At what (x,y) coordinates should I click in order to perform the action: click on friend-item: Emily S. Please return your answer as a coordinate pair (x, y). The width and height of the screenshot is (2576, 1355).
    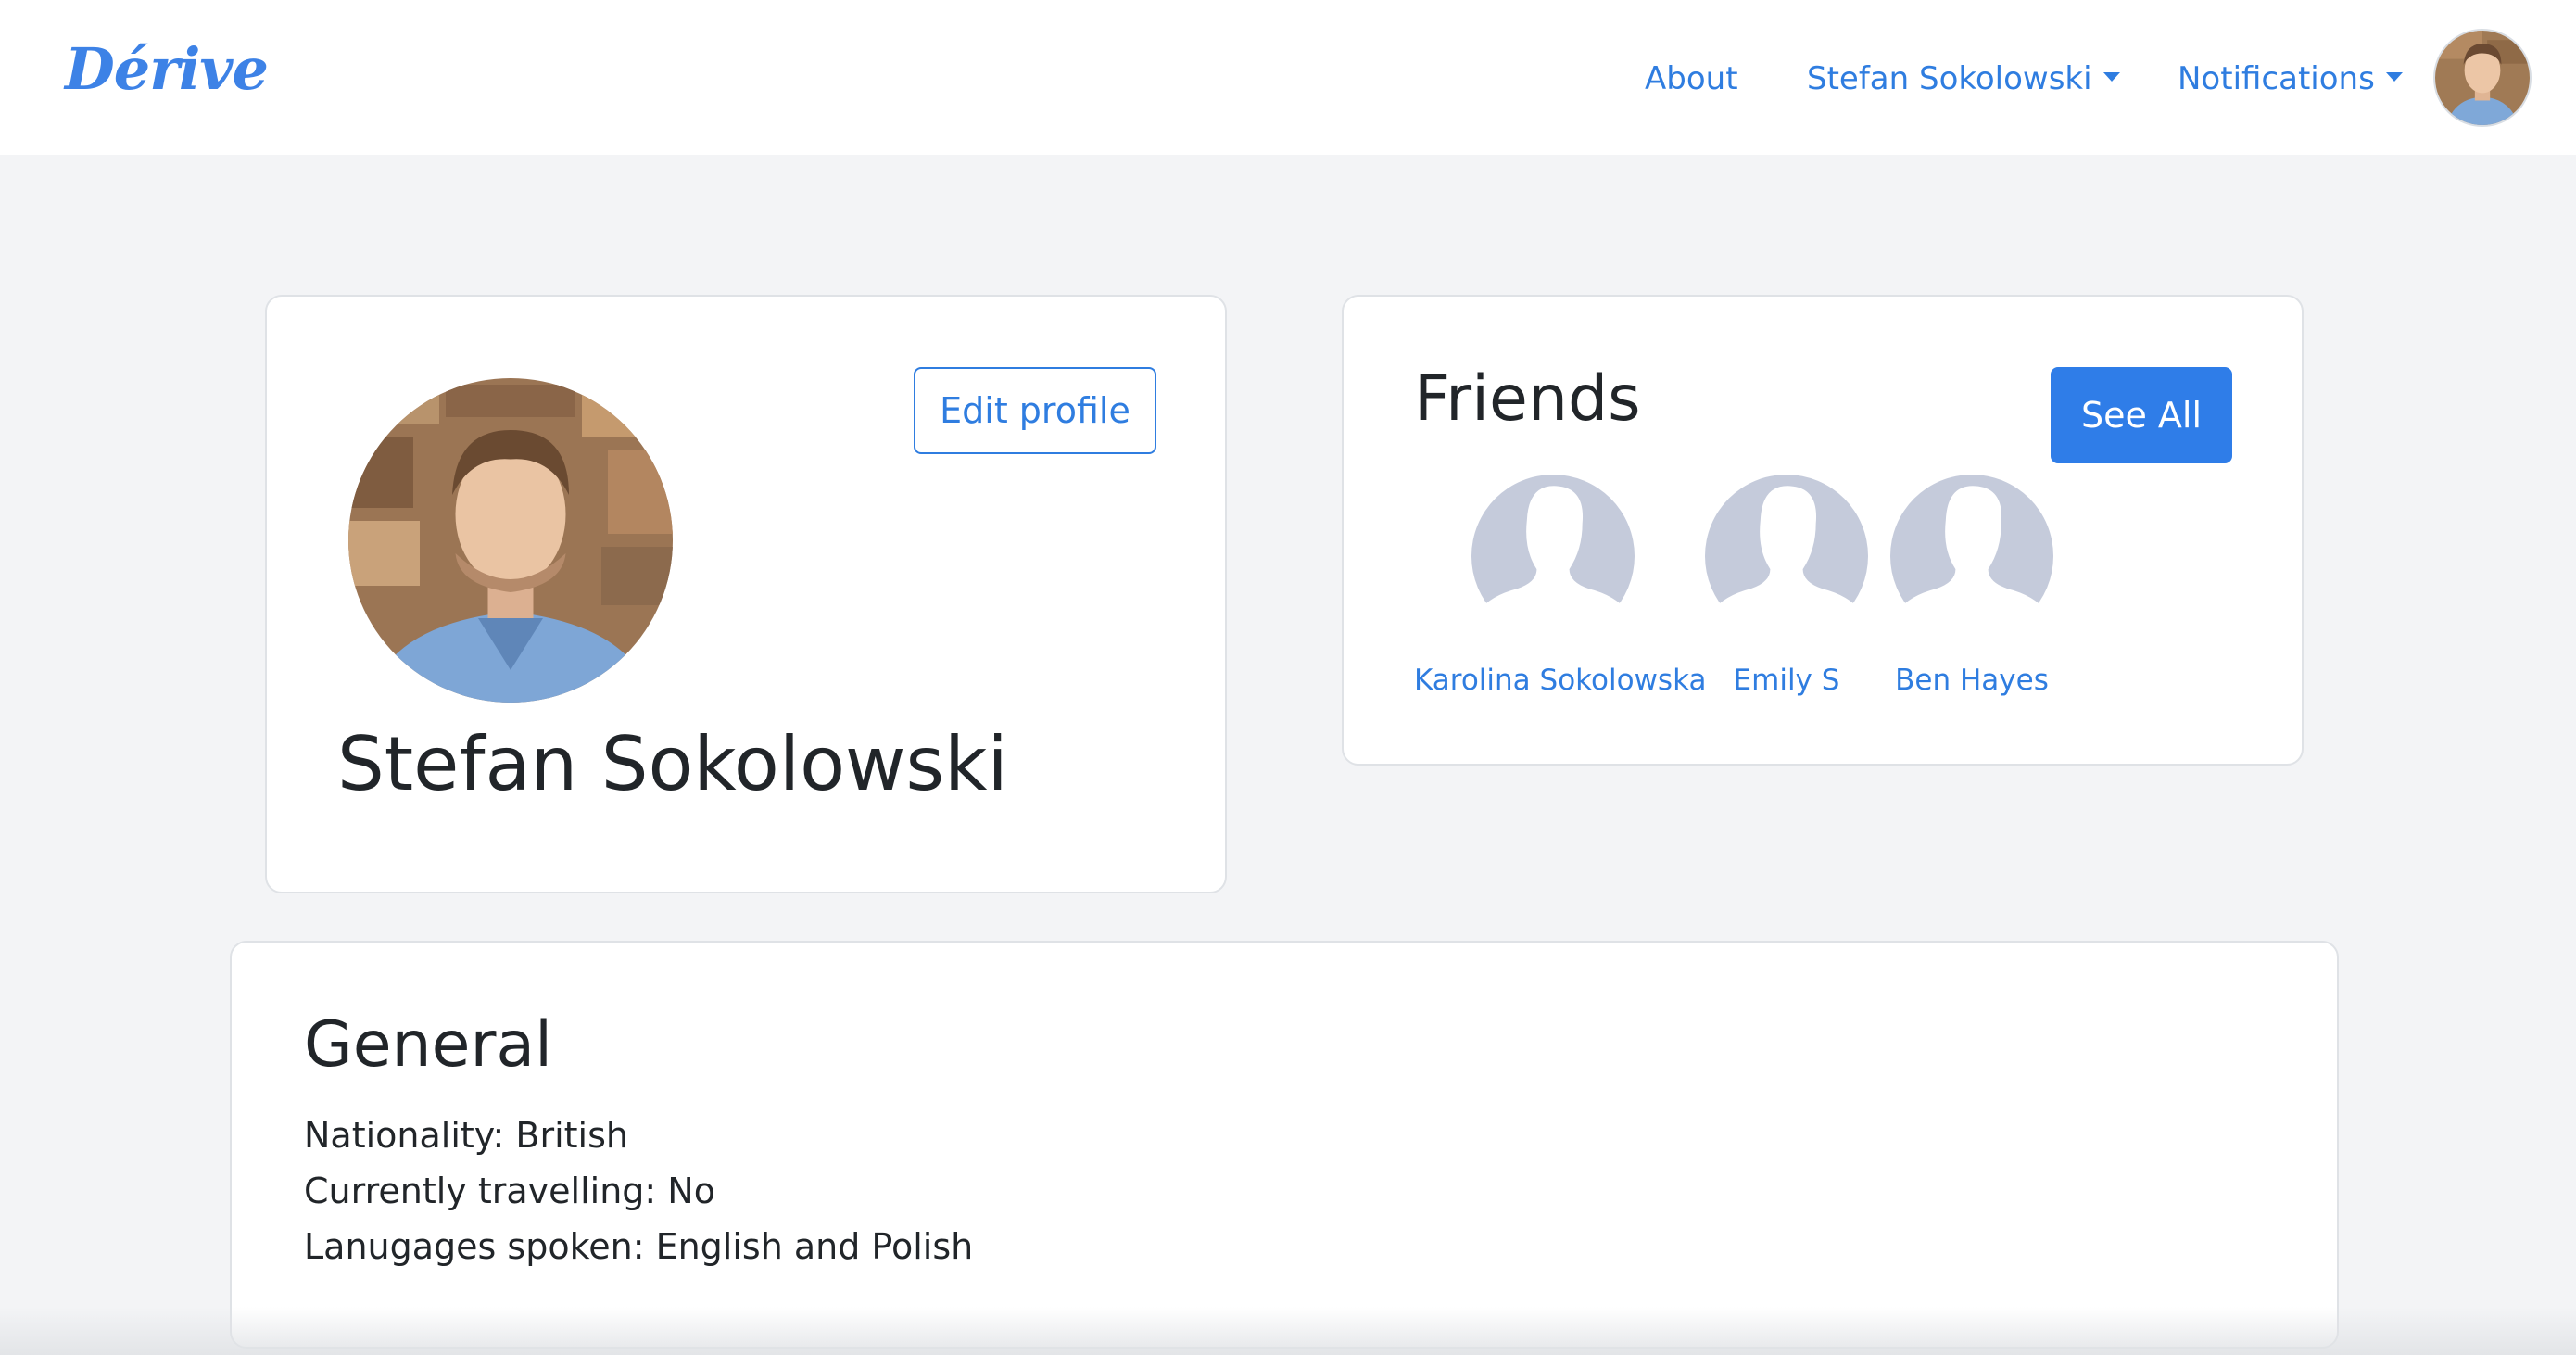
    Looking at the image, I should click on (1786, 586).